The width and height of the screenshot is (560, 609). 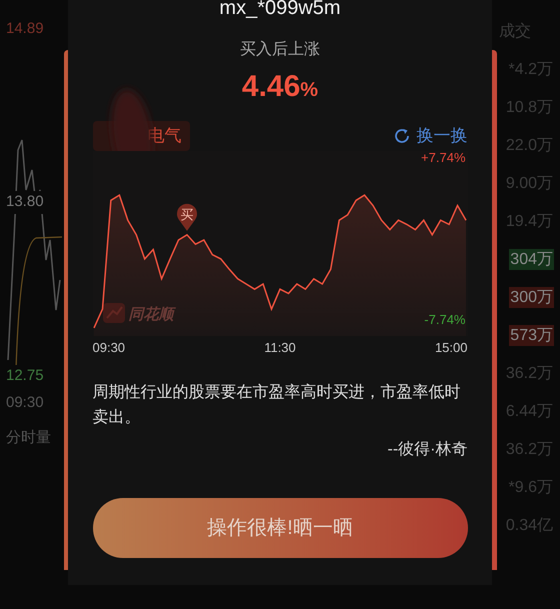 I want to click on refresh-button: 换一换, so click(x=430, y=136).